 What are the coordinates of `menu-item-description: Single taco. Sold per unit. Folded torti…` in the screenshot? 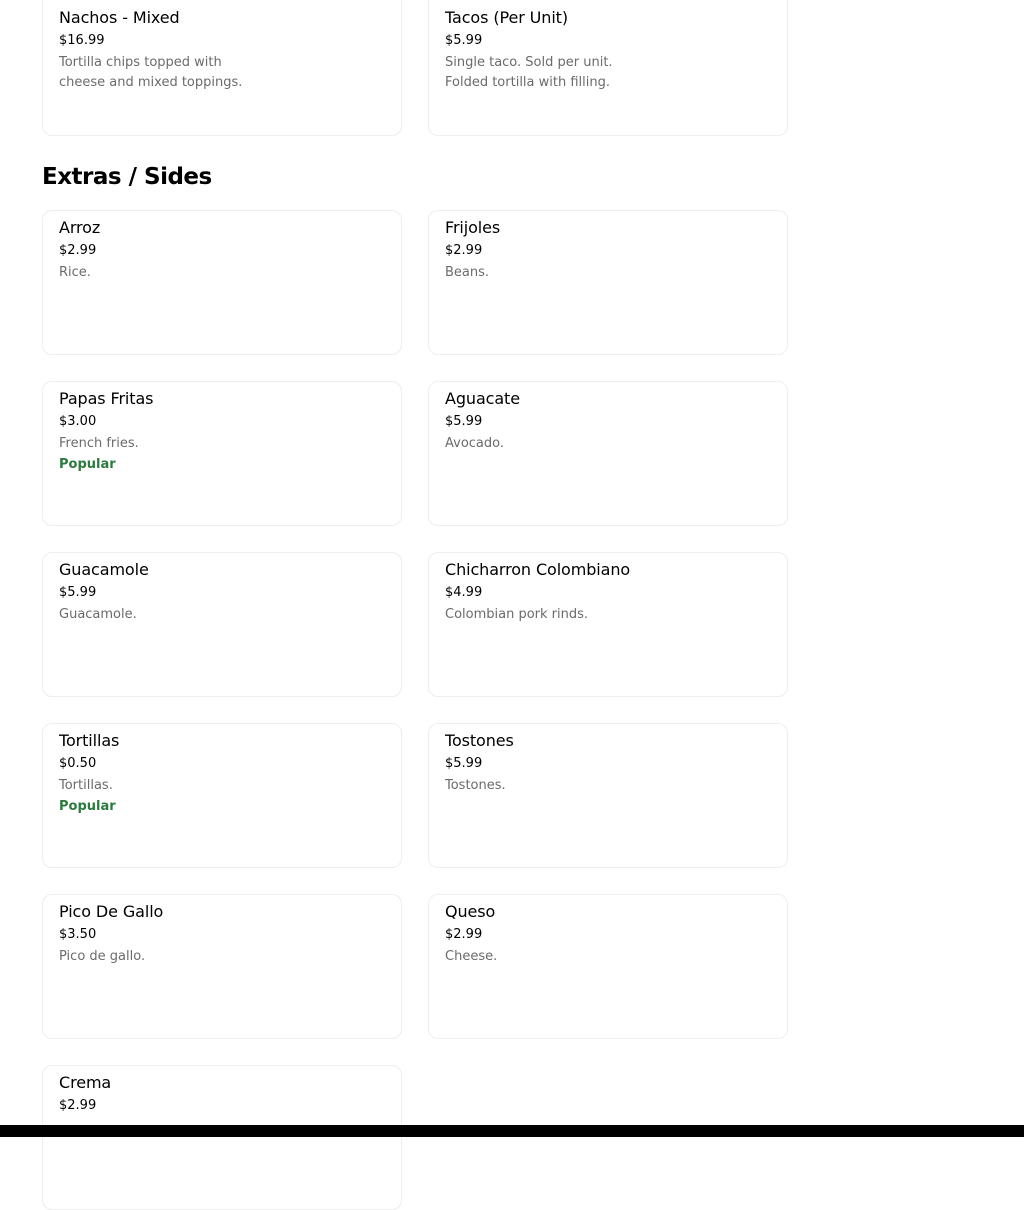 It's located at (529, 72).